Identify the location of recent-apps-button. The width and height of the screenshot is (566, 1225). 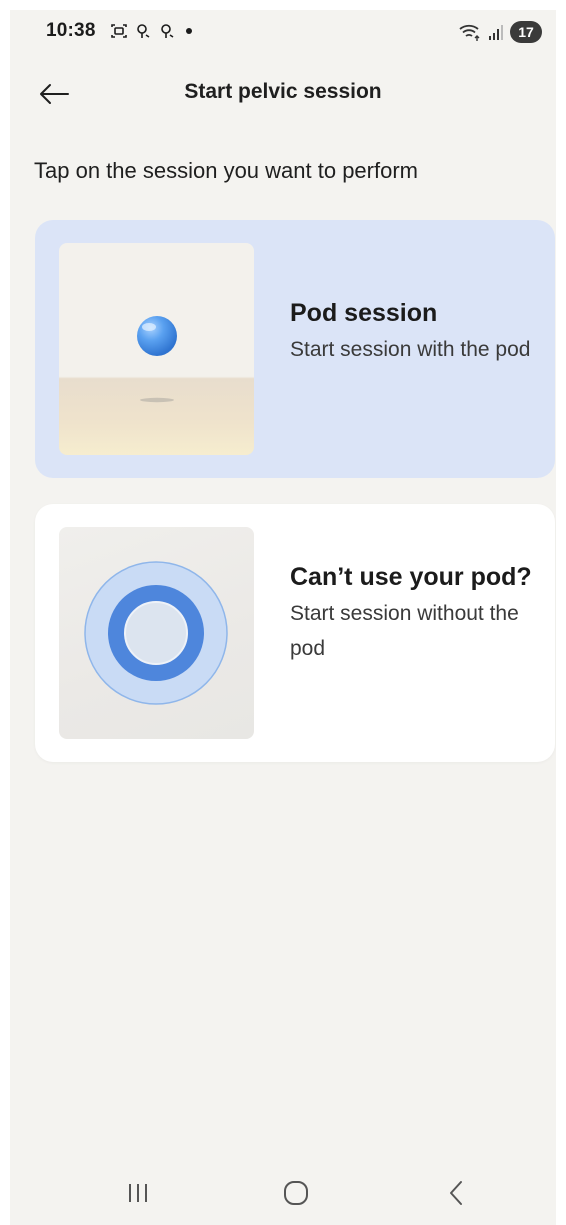
(138, 1193).